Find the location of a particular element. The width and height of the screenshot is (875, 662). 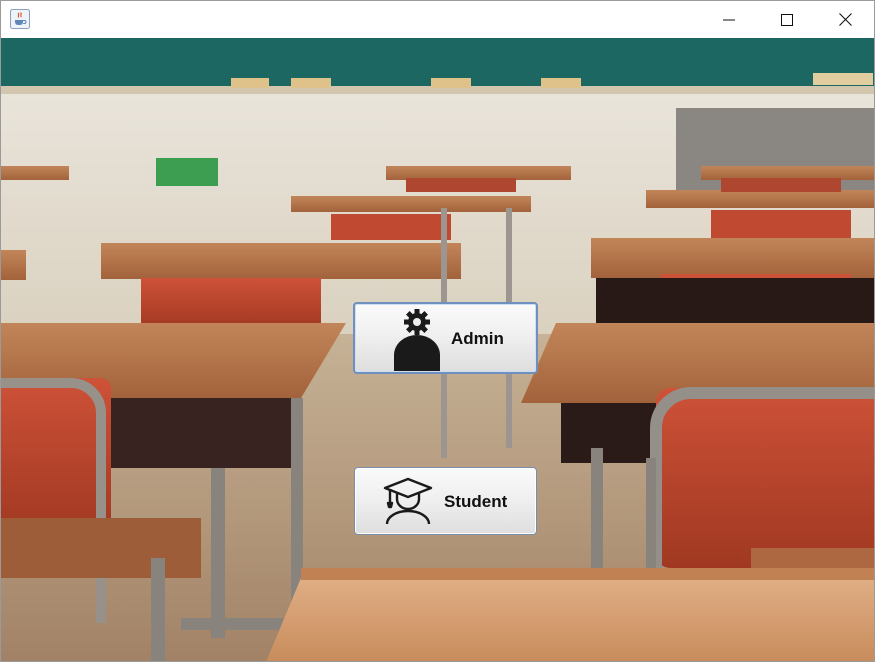

student-button: Student is located at coordinates (445, 501).